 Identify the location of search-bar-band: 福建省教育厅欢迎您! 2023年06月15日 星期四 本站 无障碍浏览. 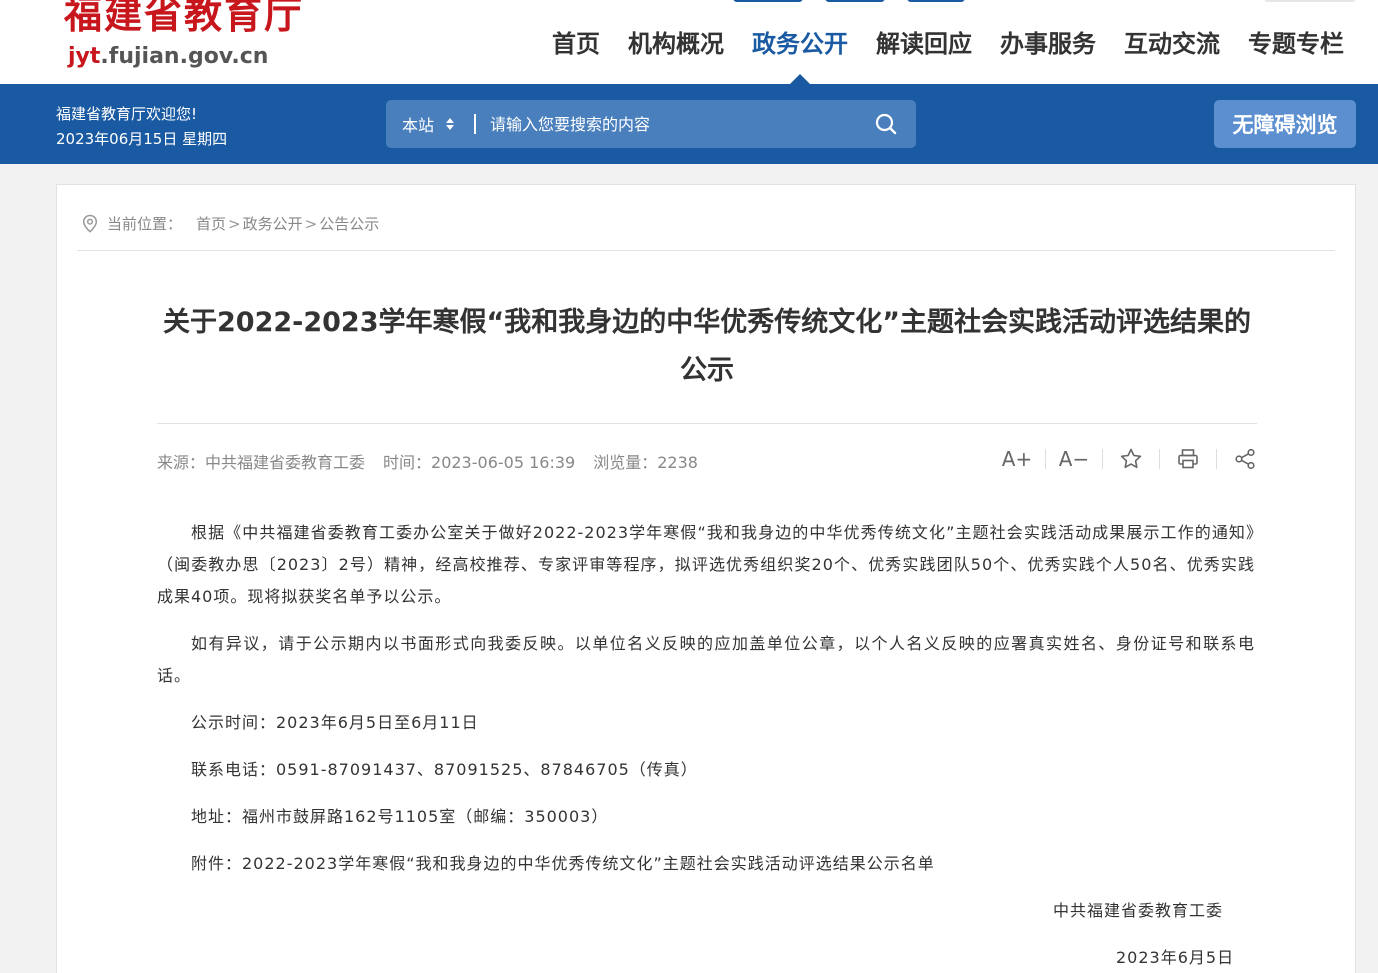
(689, 124).